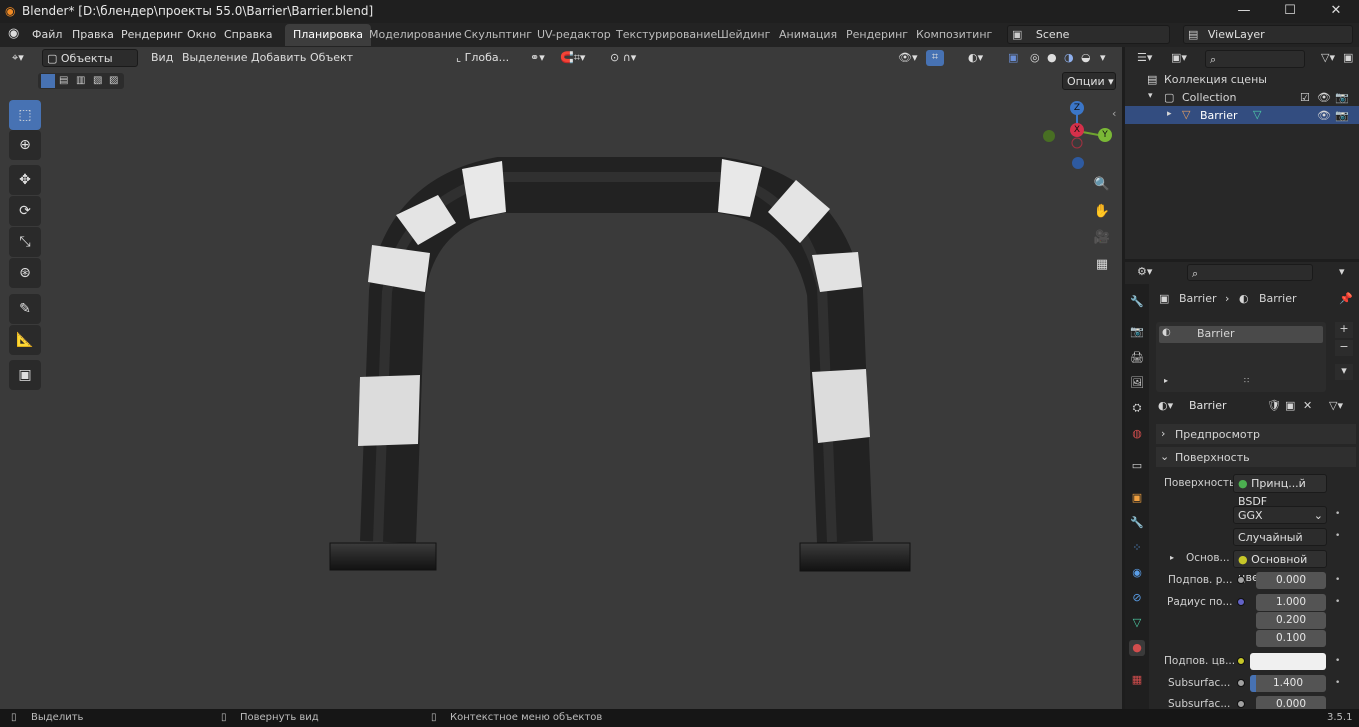  What do you see at coordinates (1257, 114) in the screenshot?
I see `mesh-data-icon: ▽` at bounding box center [1257, 114].